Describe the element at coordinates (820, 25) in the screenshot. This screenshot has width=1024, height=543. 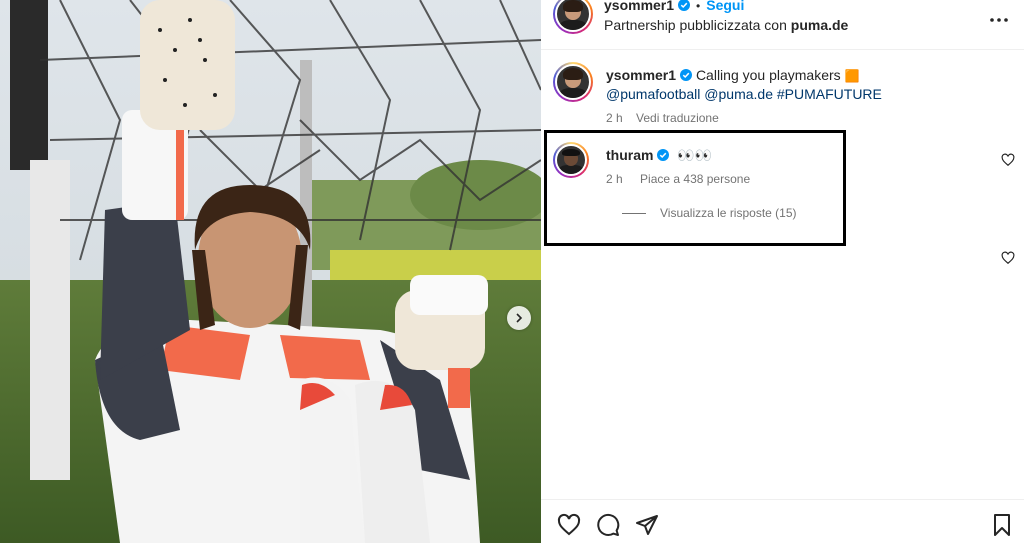
I see `partner-link: puma.de` at that location.